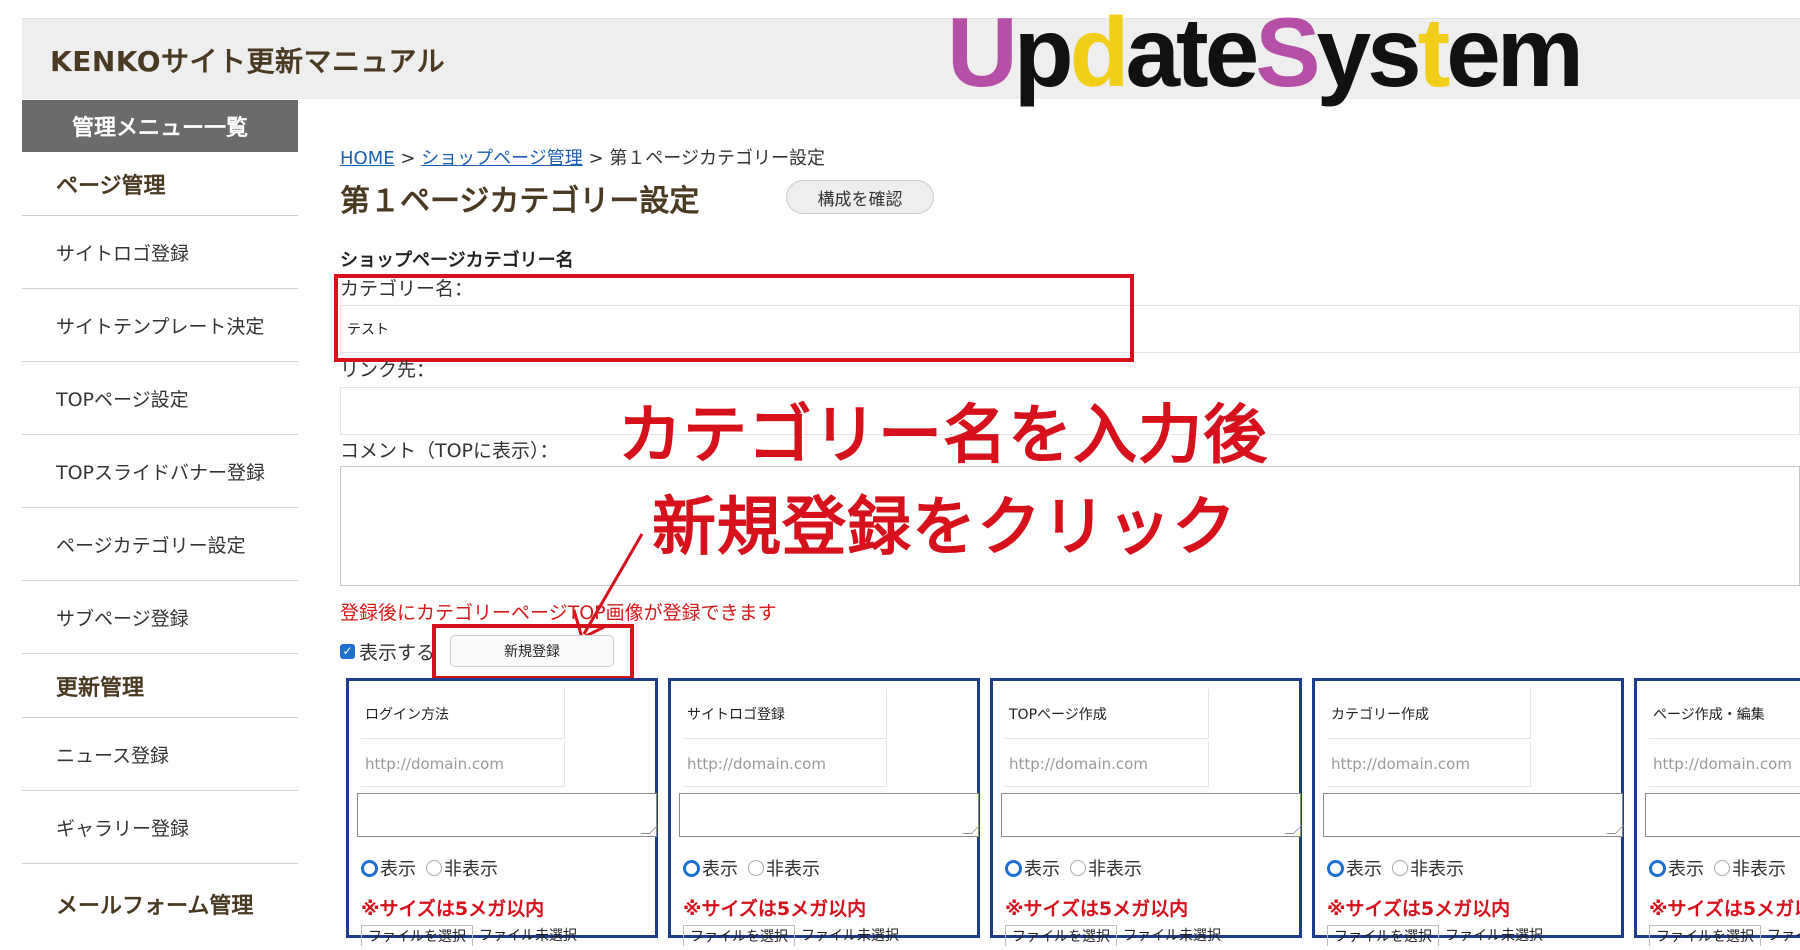  I want to click on header: KENKOサイト更新マニュアル UpdateSystem, so click(911, 52).